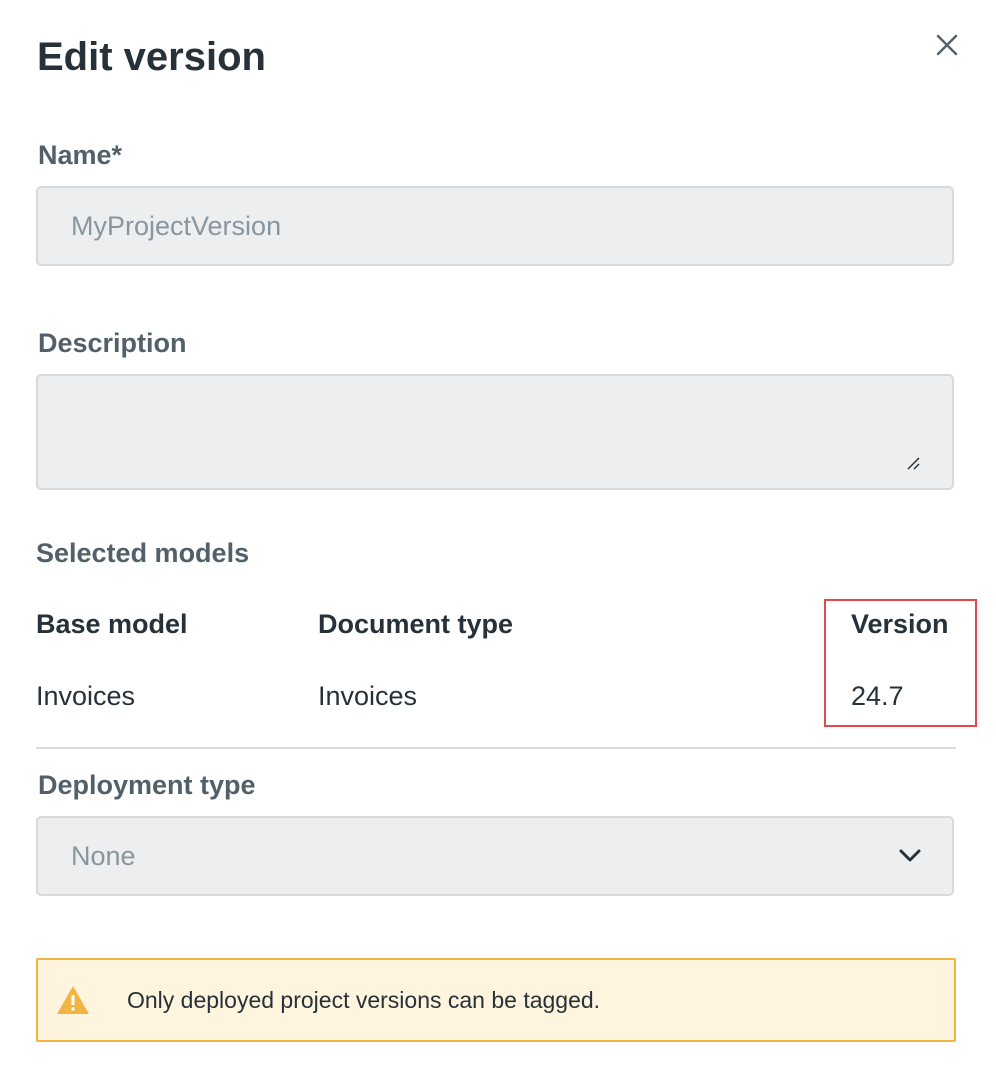 Image resolution: width=996 pixels, height=1076 pixels. I want to click on close-button, so click(947, 45).